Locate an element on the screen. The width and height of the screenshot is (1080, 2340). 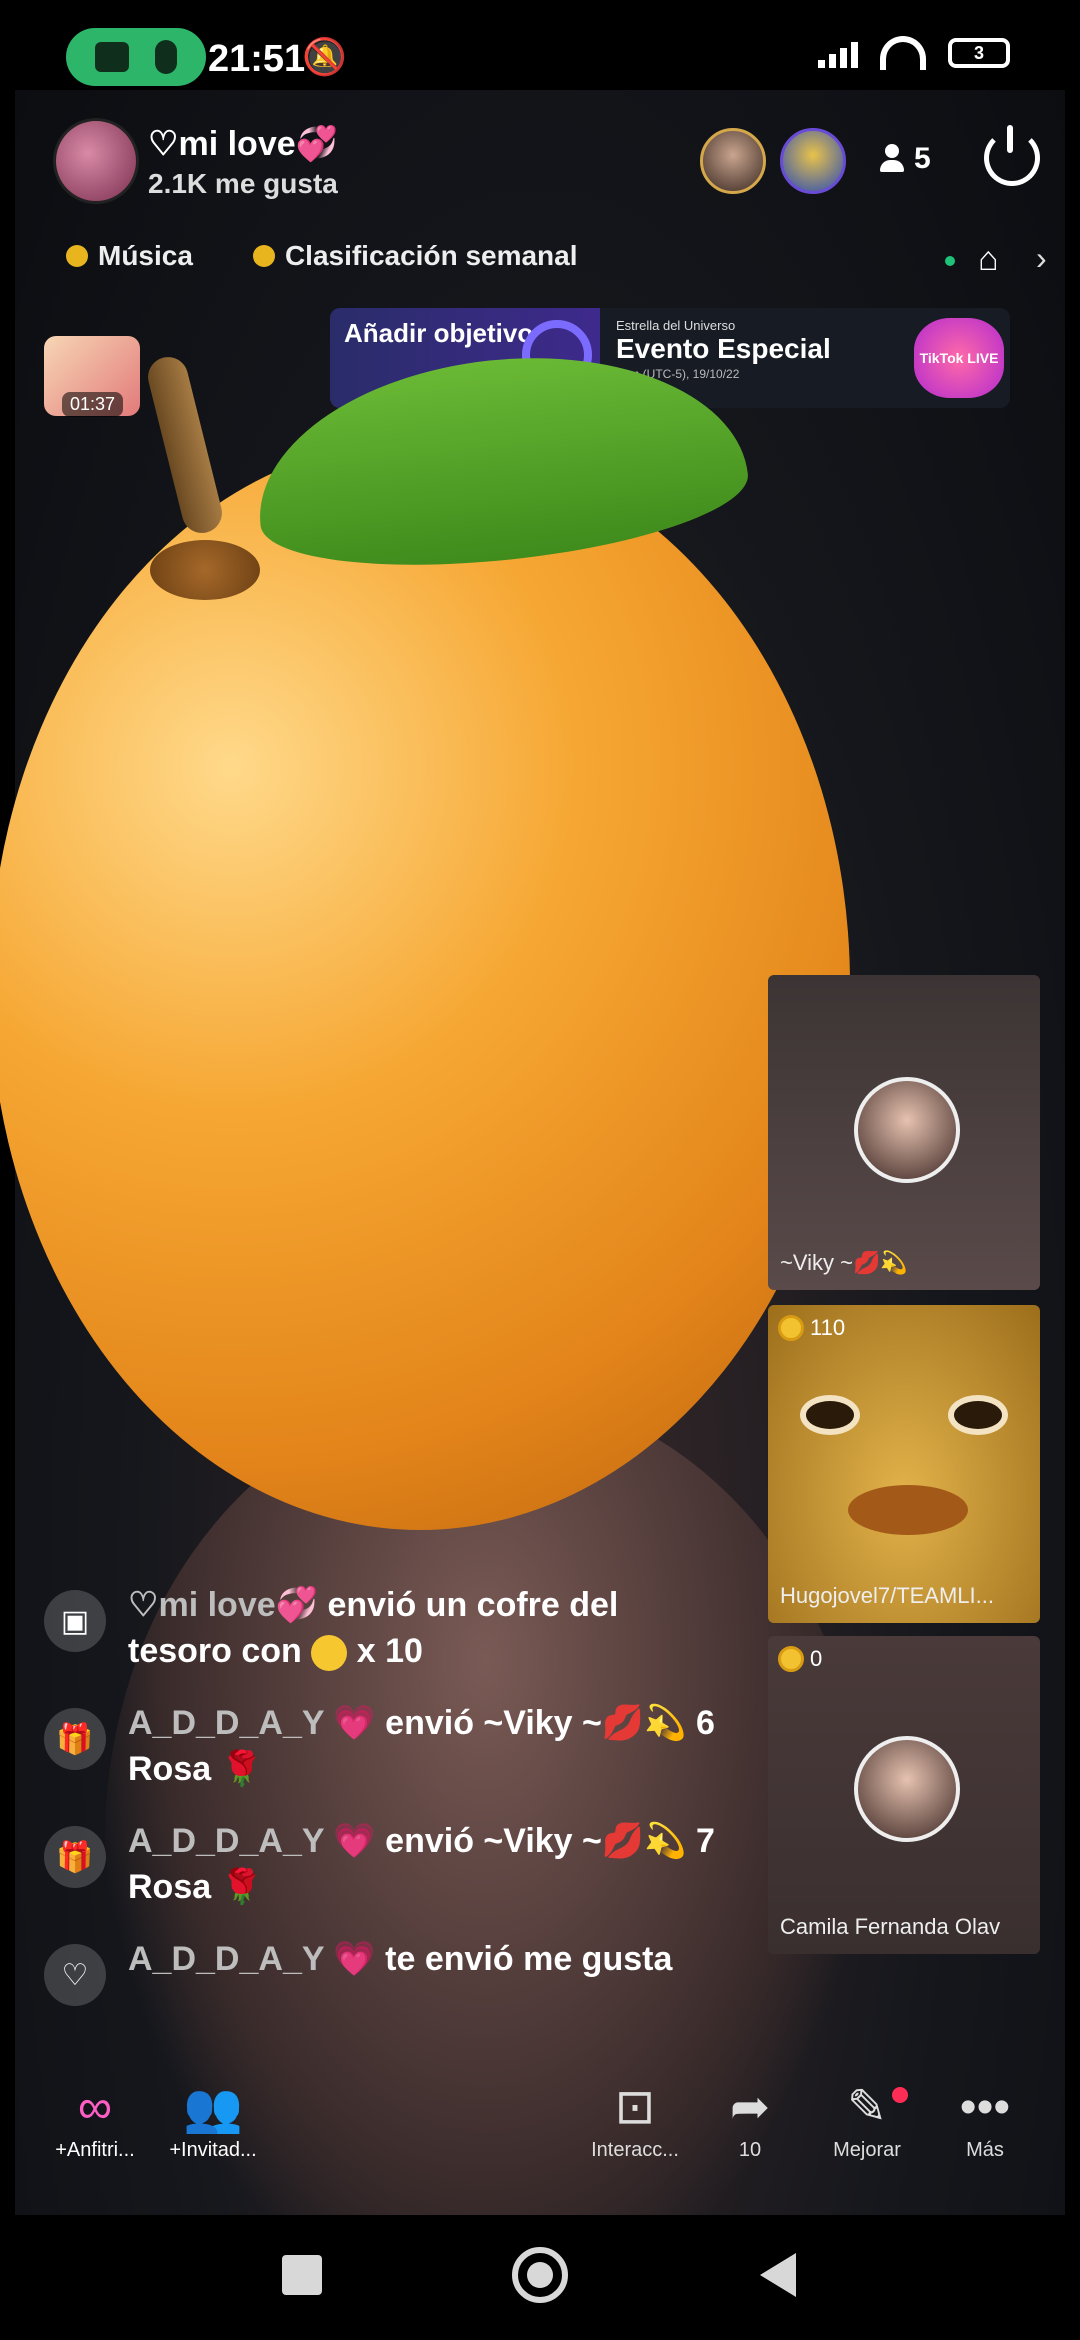
comment-item: 🎁 A_D_D_A_Y 💗 envió ~Viky ~💋💫 7 Rosa 🌹 is located at coordinates (384, 1864).